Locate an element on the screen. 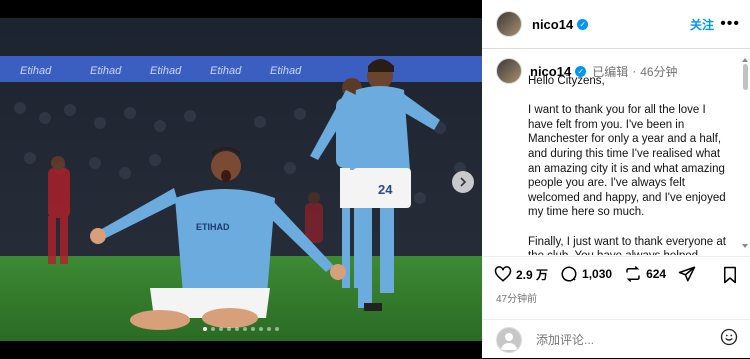 Image resolution: width=750 pixels, height=359 pixels. like-button: 2.9 万 is located at coordinates (521, 274).